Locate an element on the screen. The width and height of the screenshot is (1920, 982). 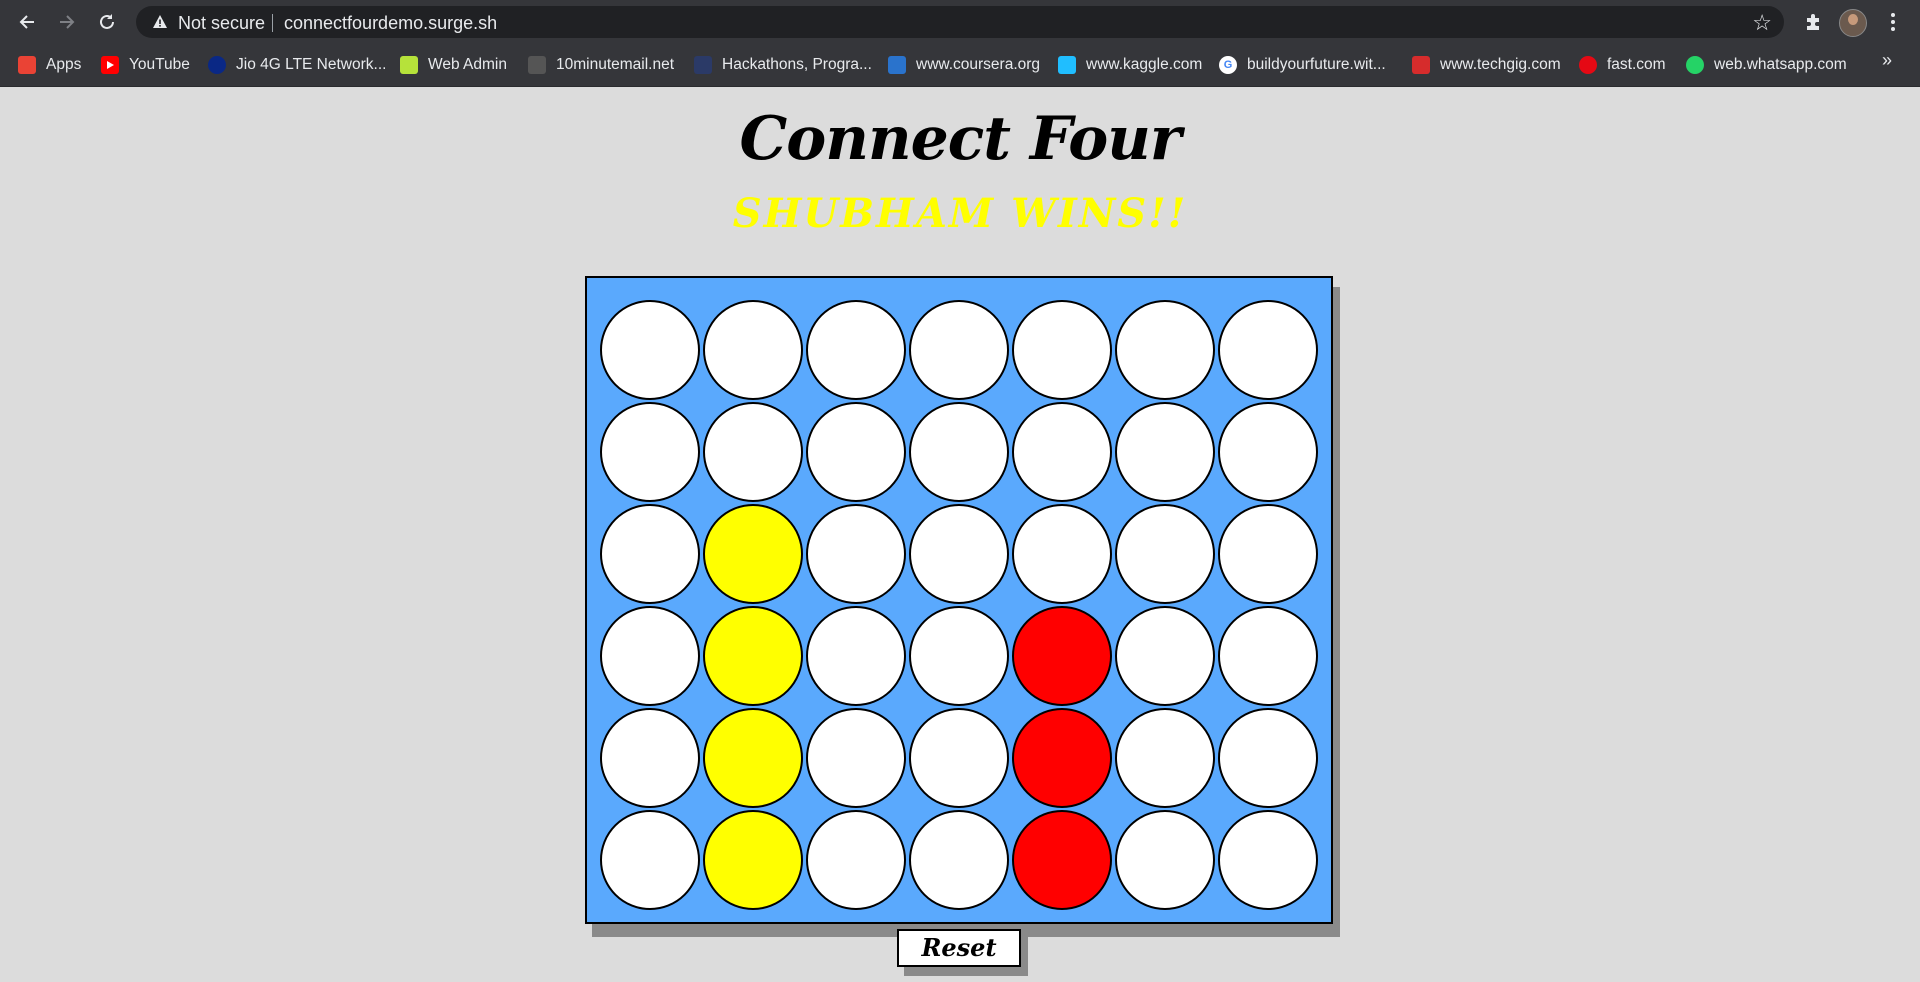
menu-icon is located at coordinates (1893, 22).